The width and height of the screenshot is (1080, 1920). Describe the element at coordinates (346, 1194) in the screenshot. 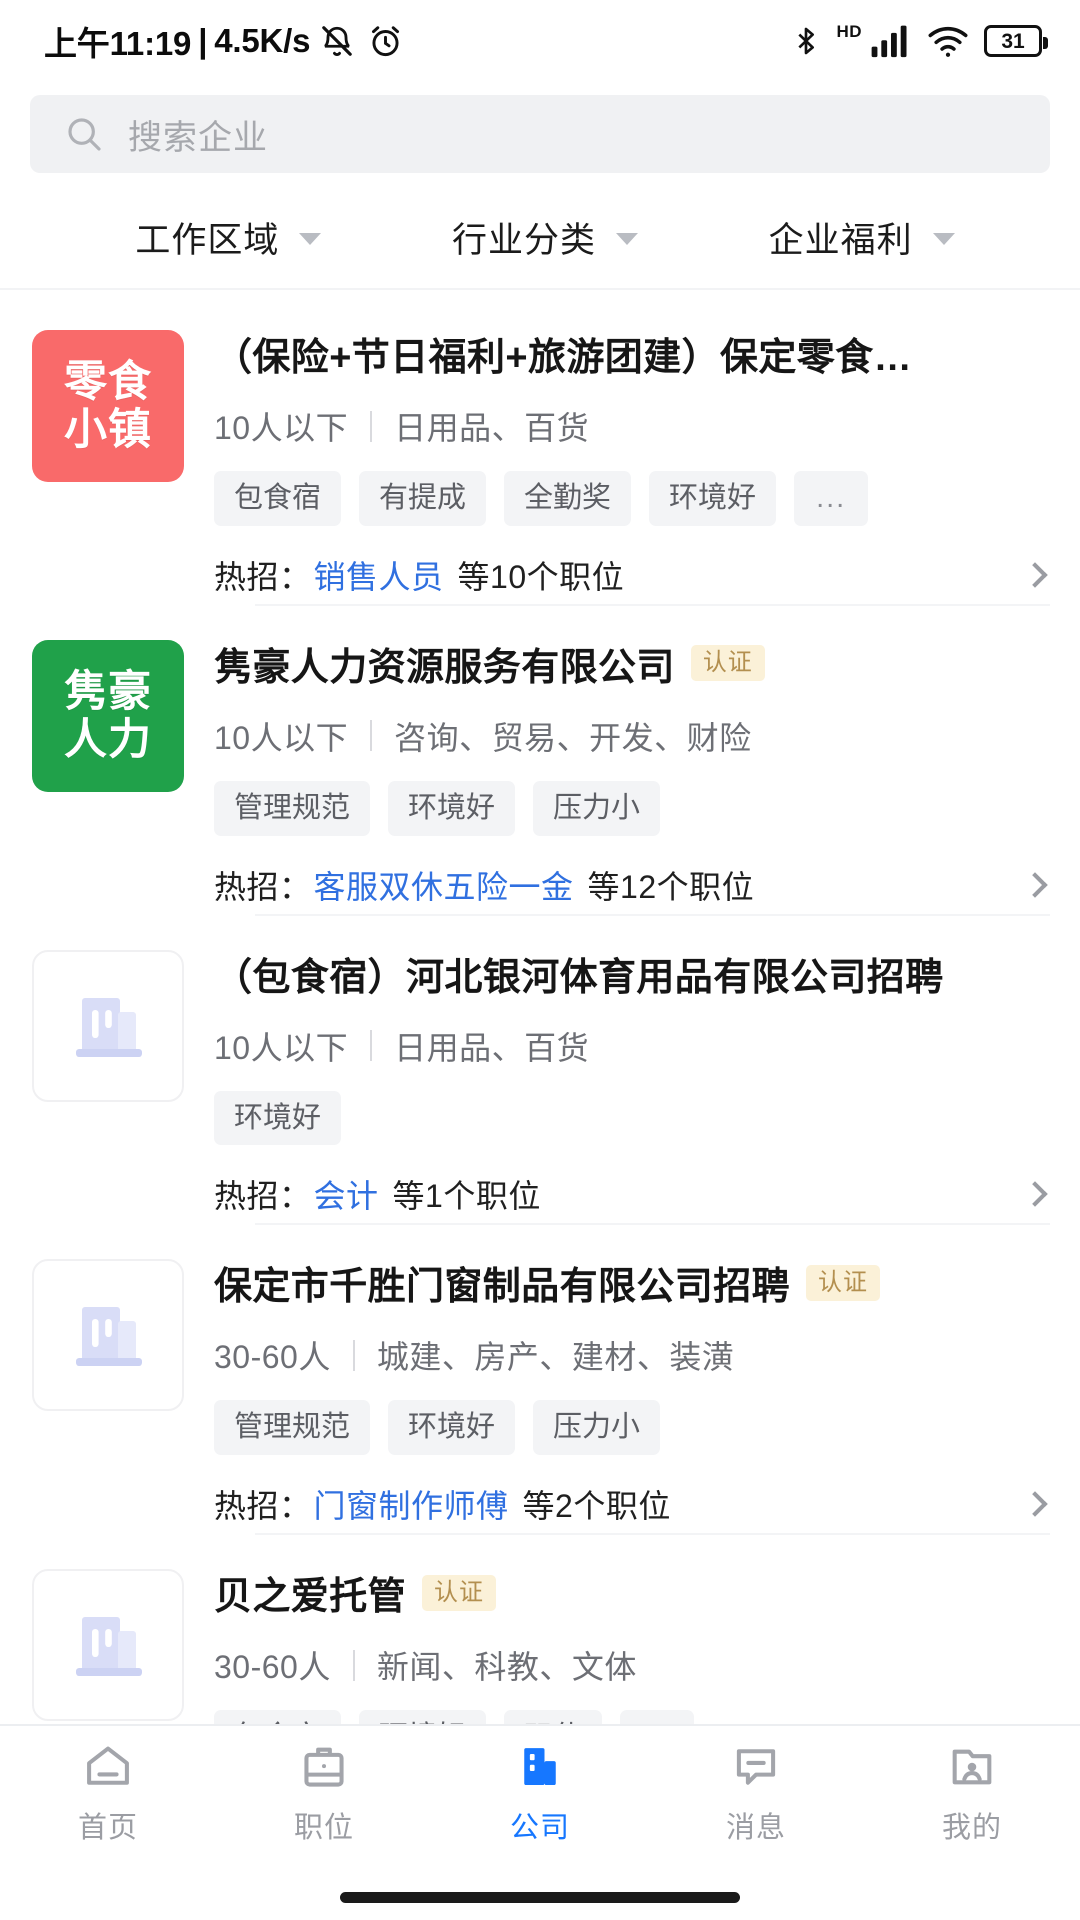

I see `hot-job-link: 会计` at that location.